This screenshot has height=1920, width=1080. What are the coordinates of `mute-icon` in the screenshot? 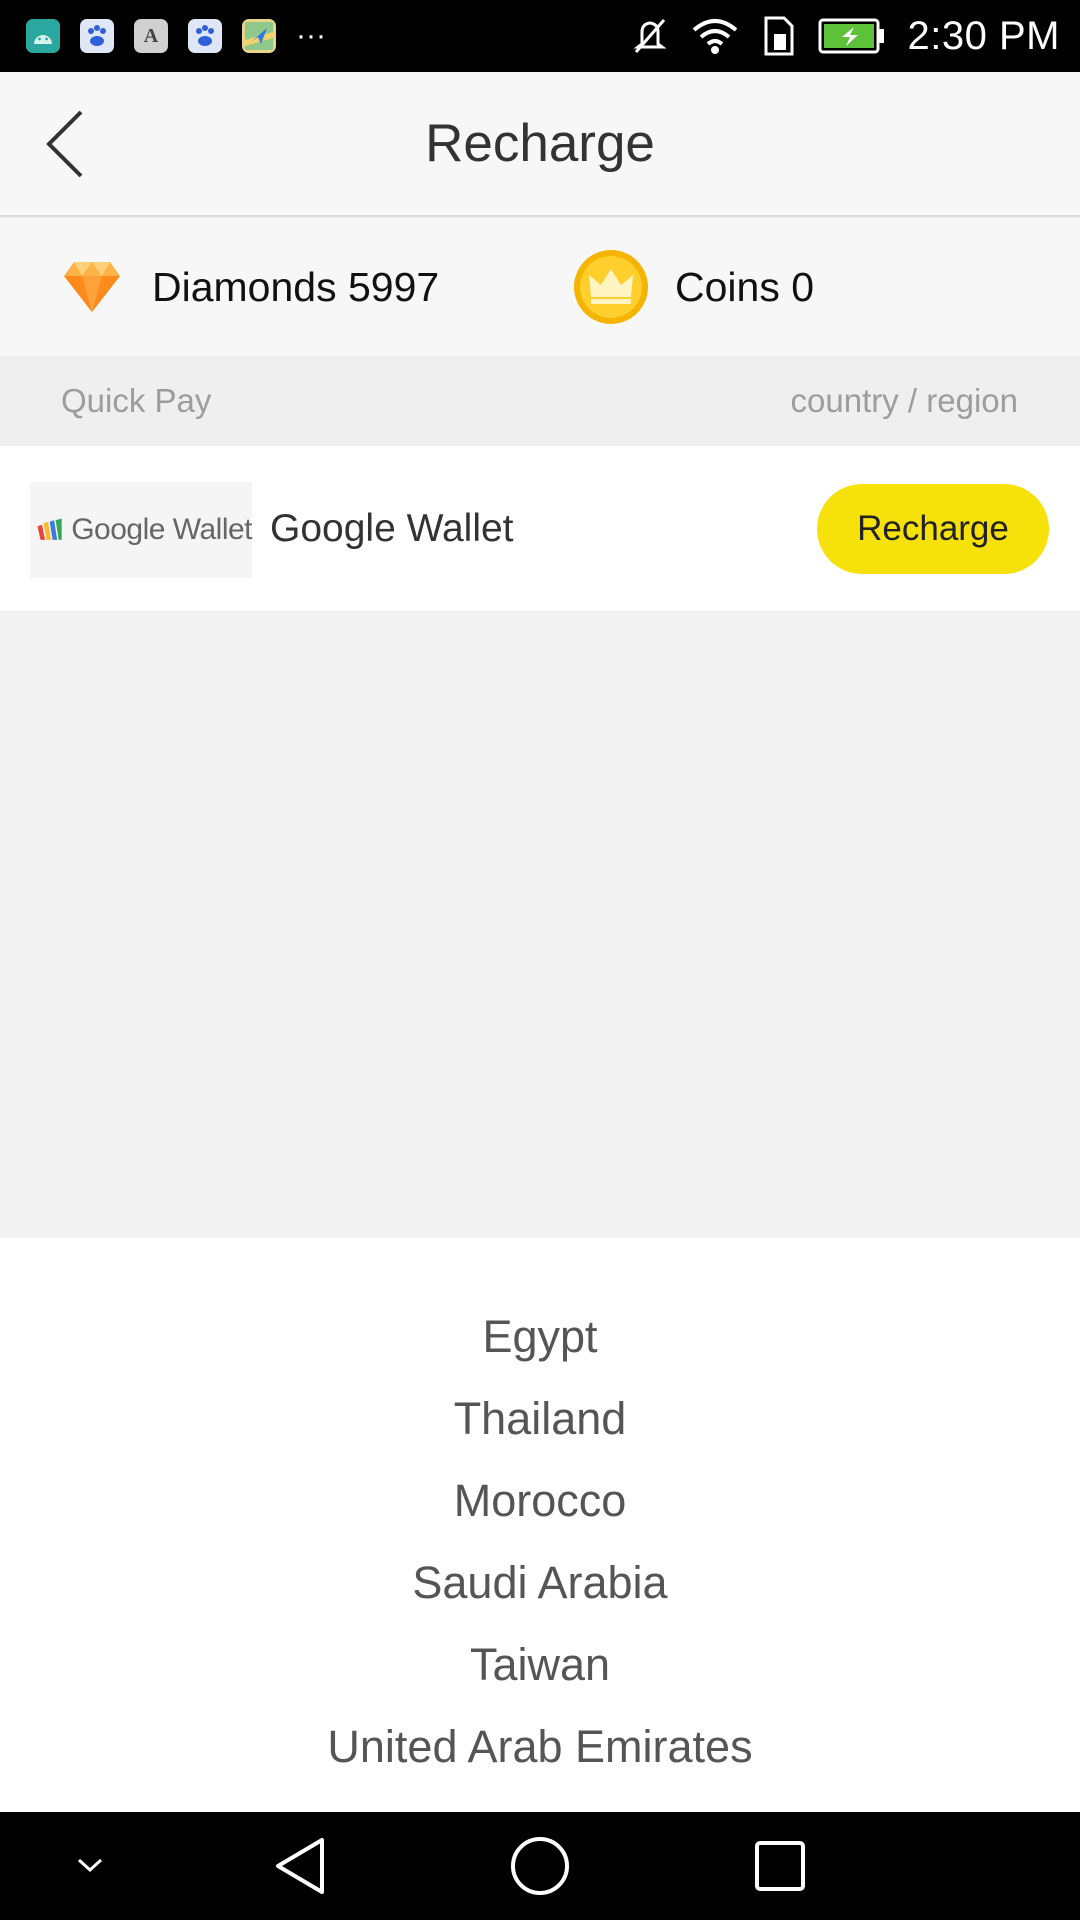 It's located at (650, 36).